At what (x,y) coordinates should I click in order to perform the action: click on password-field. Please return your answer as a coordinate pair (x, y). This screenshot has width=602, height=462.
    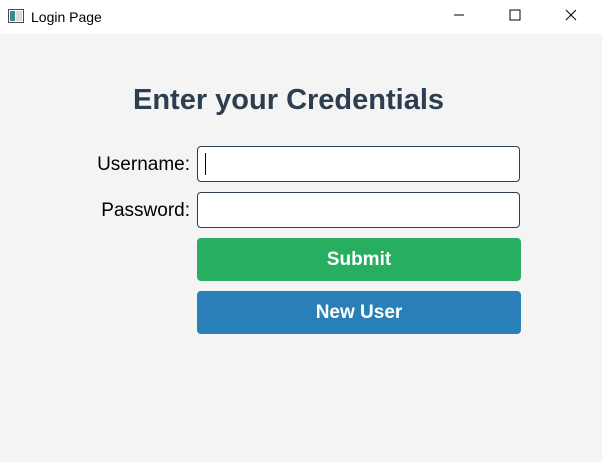
    Looking at the image, I should click on (358, 210).